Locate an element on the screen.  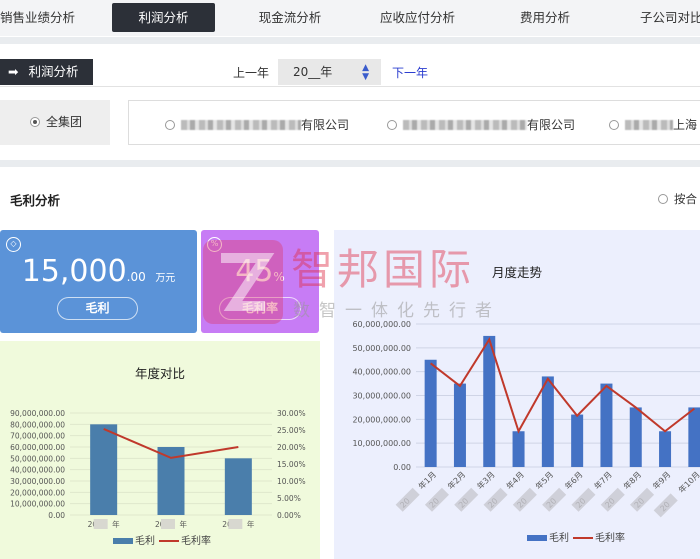
gross-margin-button: 毛利率 is located at coordinates (260, 308).